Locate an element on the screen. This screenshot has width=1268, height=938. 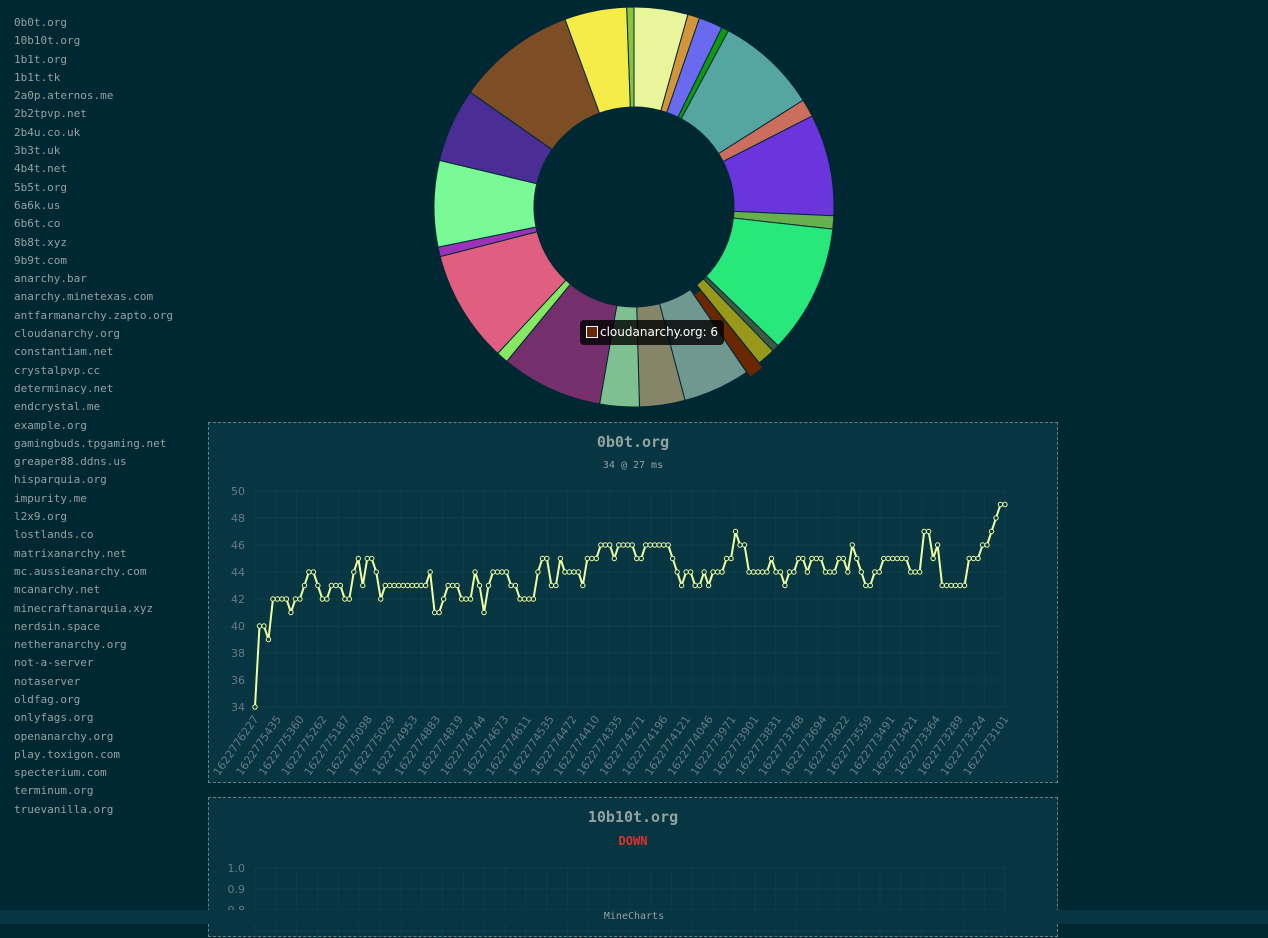
server-link: hisparquia.org is located at coordinates (106, 480).